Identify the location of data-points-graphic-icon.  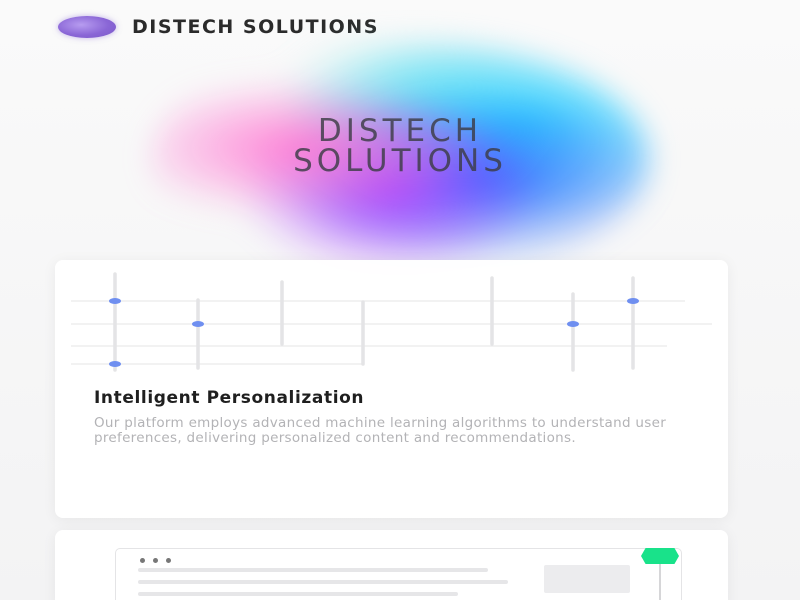
(391, 322).